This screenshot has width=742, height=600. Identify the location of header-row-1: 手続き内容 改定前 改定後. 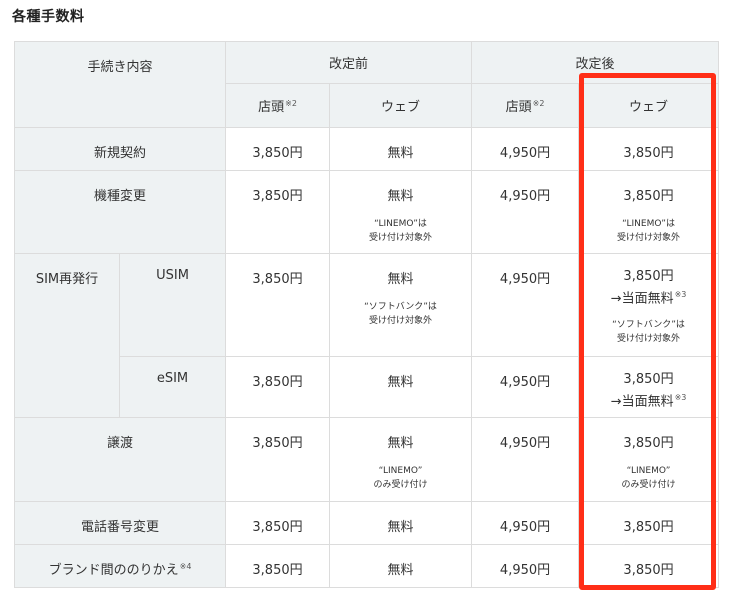
(366, 84).